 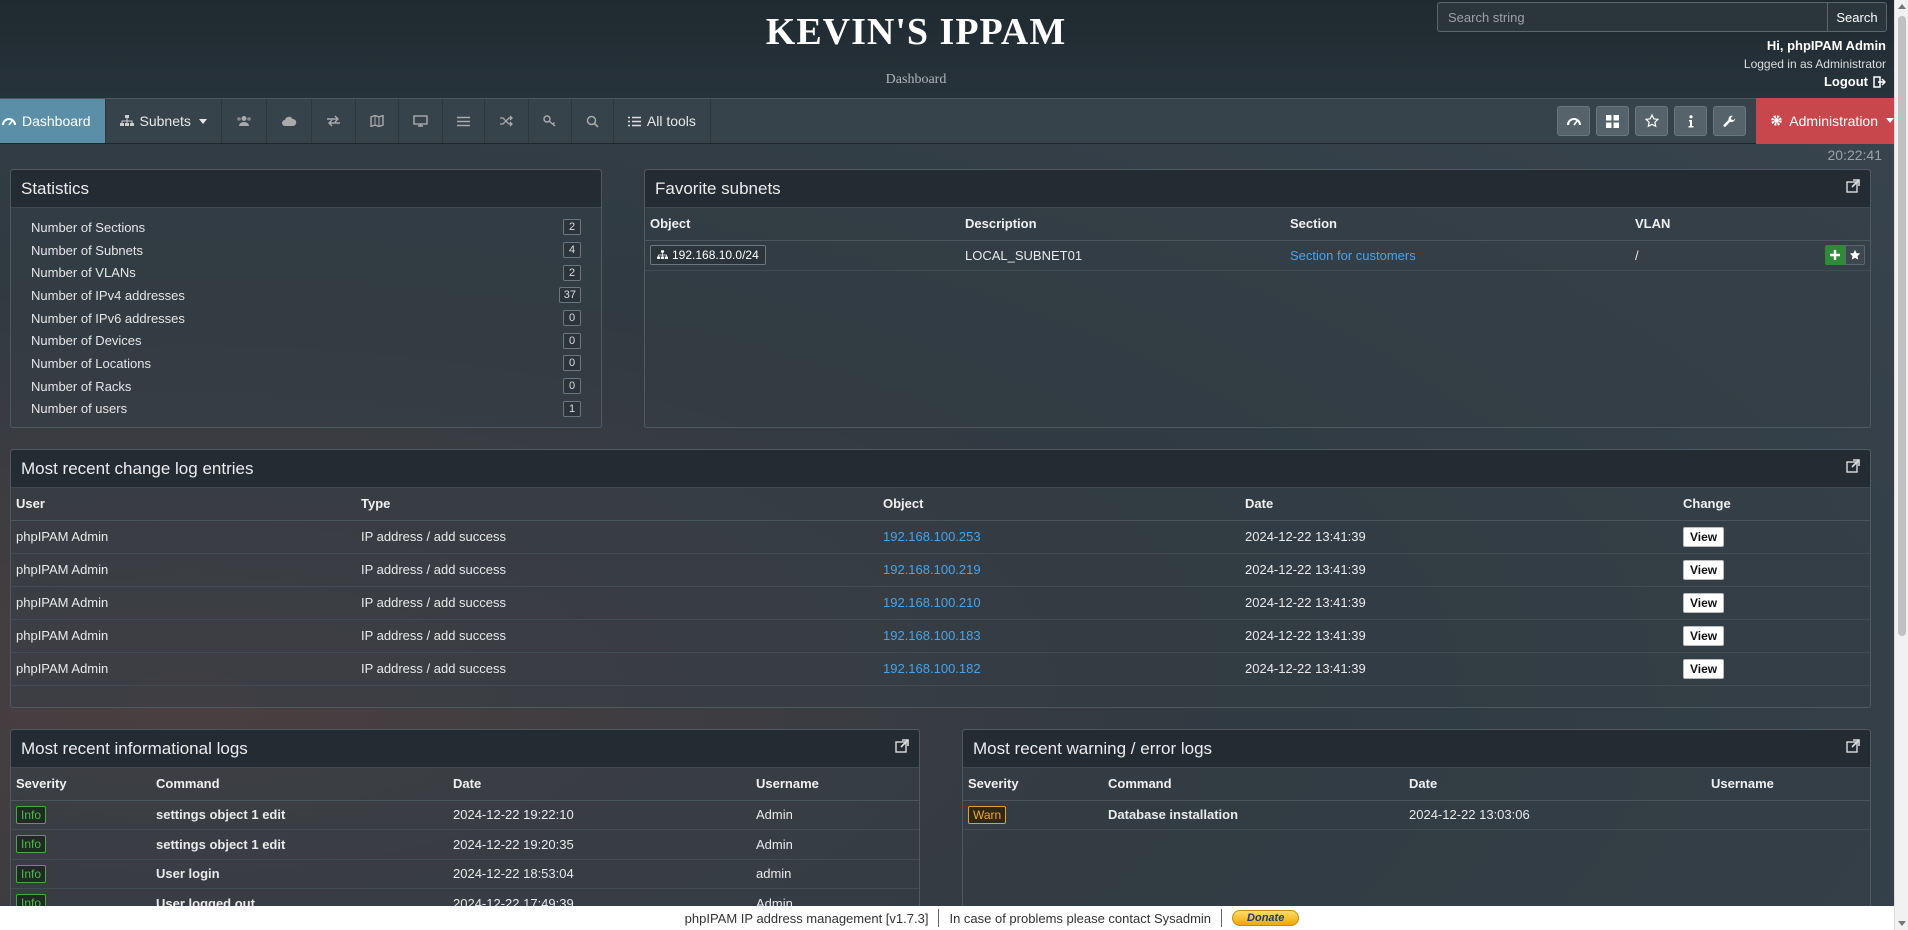 What do you see at coordinates (662, 121) in the screenshot?
I see `nav-all-tools: All tools` at bounding box center [662, 121].